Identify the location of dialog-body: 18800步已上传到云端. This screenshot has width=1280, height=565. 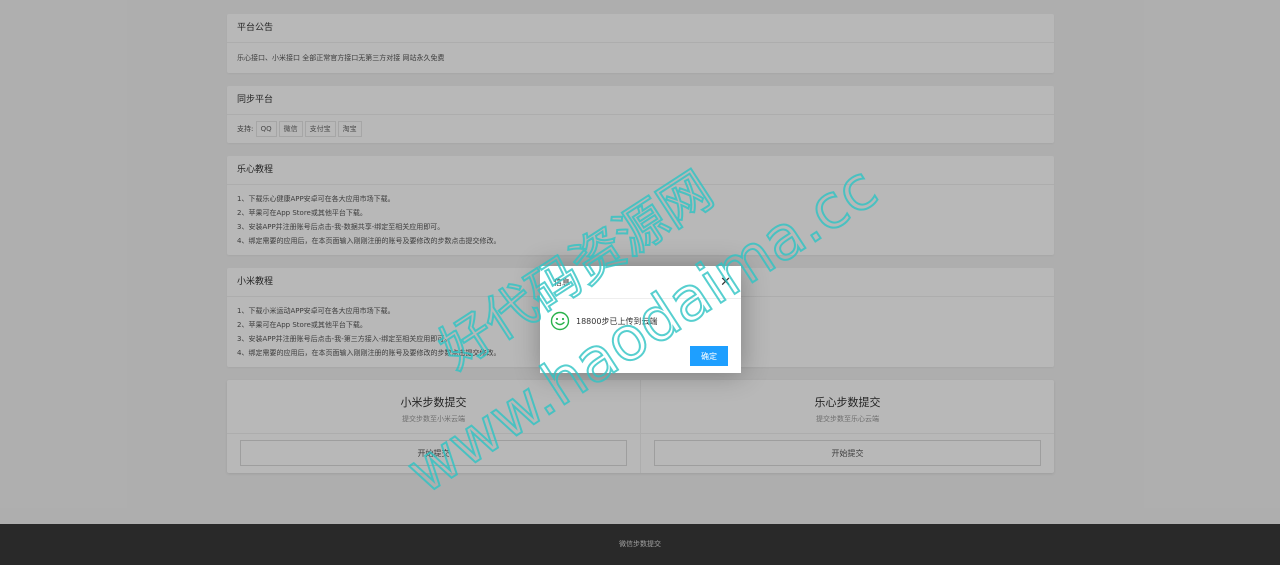
(640, 315).